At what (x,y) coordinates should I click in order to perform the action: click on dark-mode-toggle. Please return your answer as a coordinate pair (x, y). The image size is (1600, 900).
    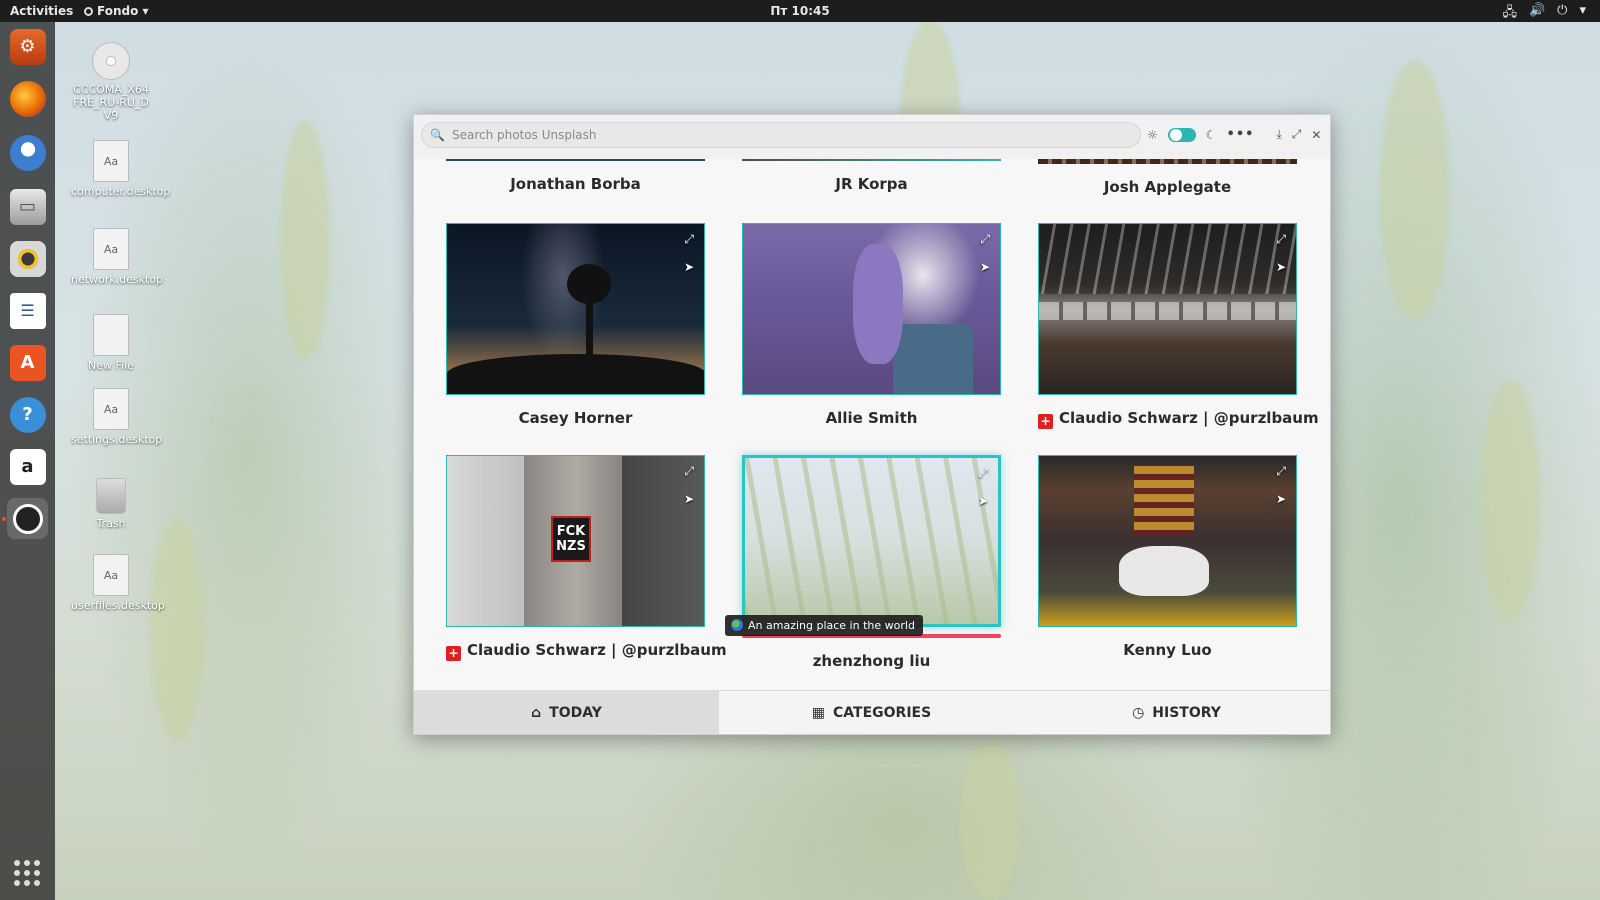
    Looking at the image, I should click on (1181, 134).